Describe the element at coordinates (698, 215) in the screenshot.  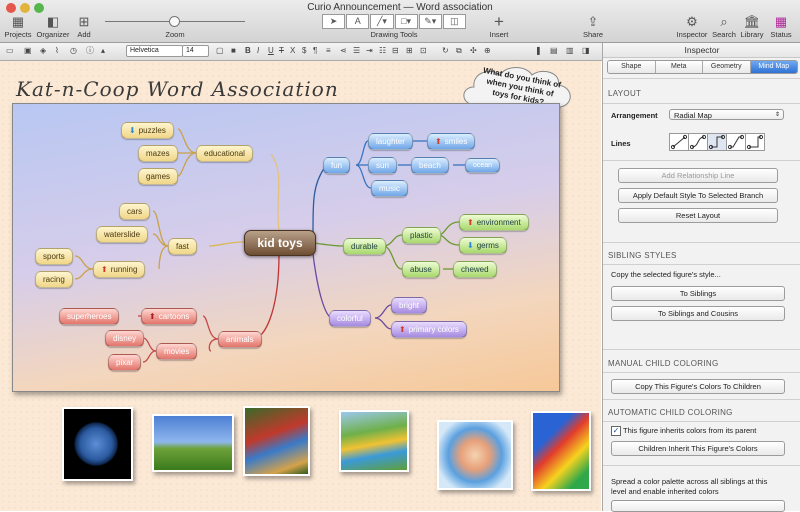
I see `reset-layout-button: Reset Layout` at that location.